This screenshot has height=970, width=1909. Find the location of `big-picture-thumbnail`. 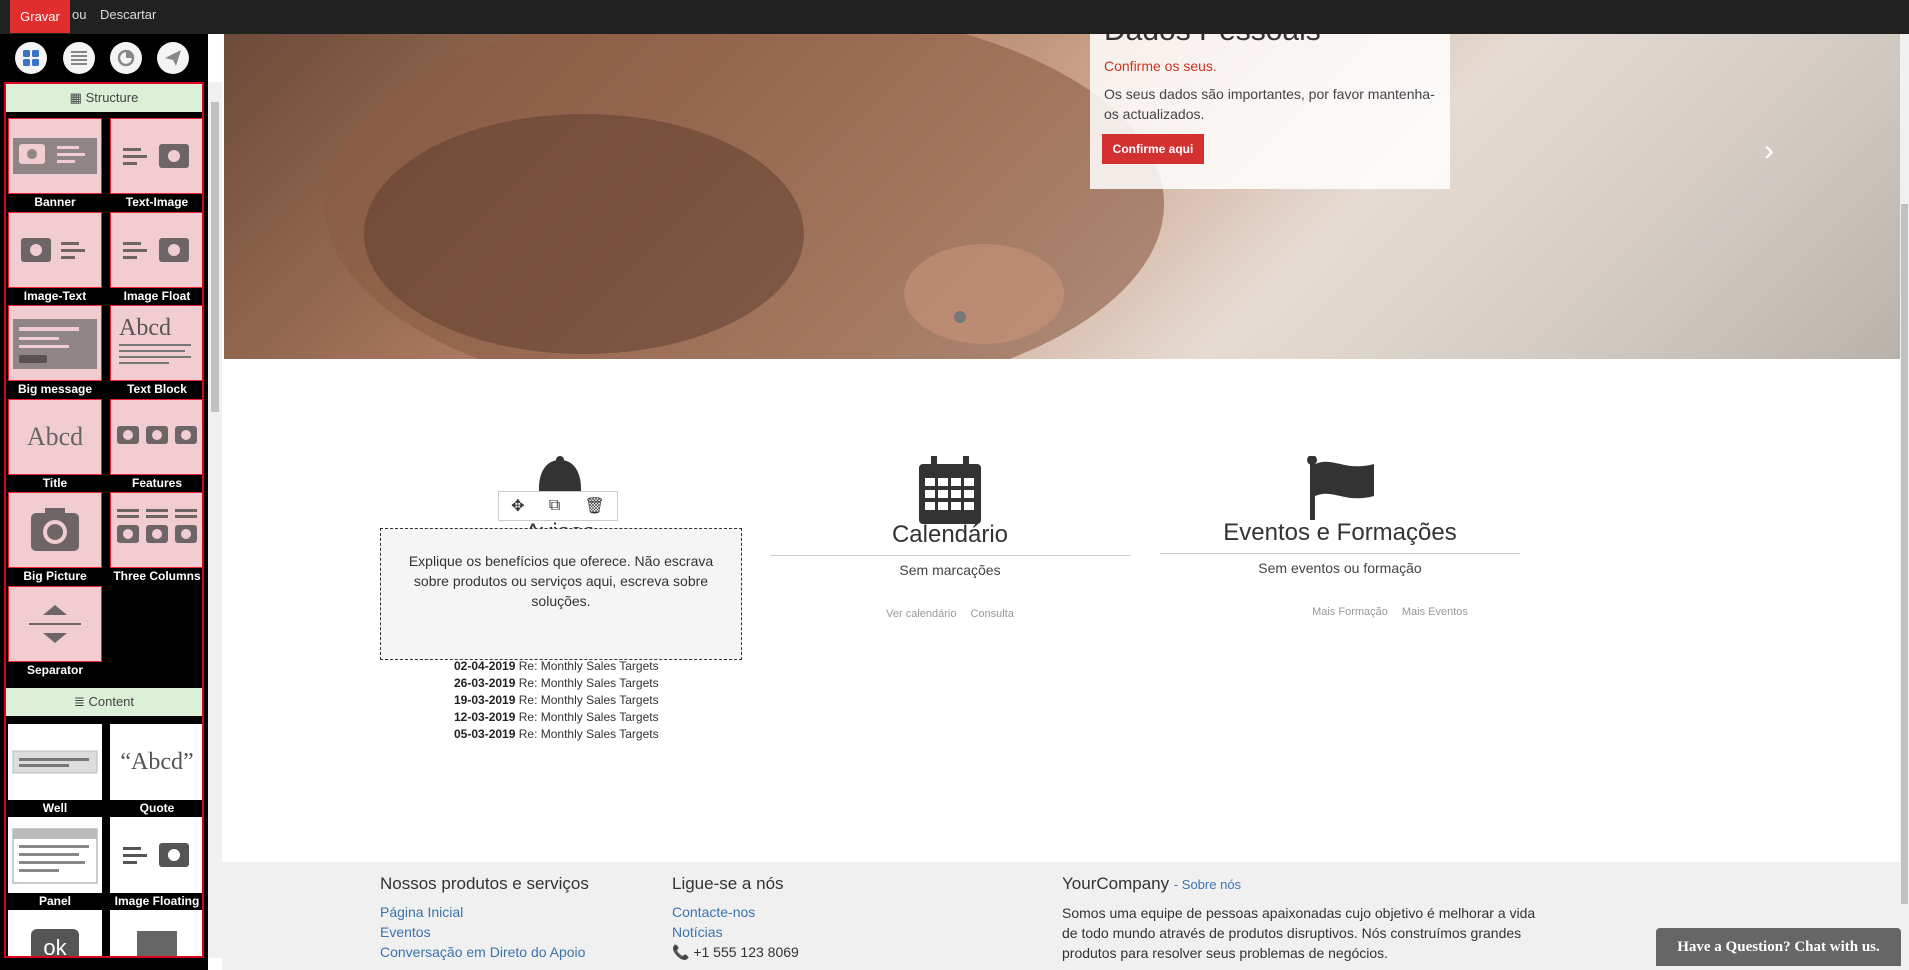

big-picture-thumbnail is located at coordinates (55, 530).